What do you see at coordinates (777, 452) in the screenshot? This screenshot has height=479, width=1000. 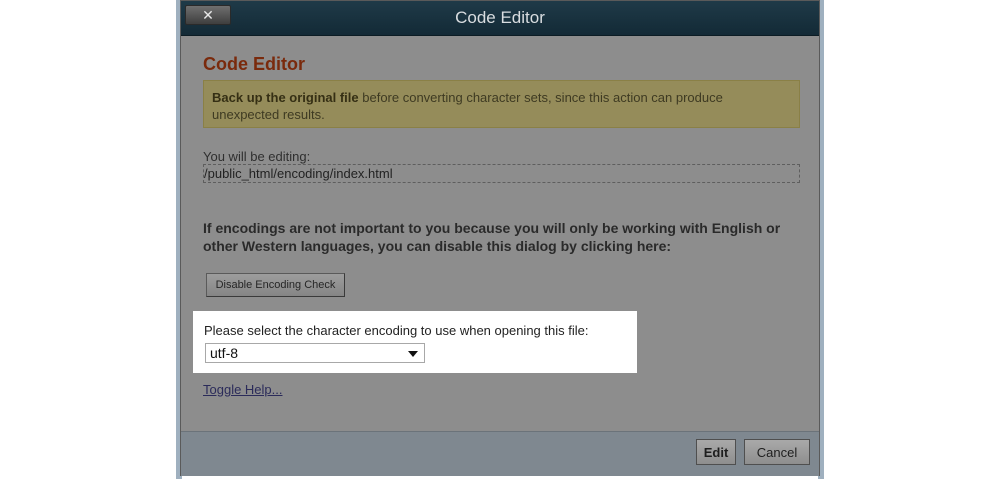 I see `cancel-button: Cancel` at bounding box center [777, 452].